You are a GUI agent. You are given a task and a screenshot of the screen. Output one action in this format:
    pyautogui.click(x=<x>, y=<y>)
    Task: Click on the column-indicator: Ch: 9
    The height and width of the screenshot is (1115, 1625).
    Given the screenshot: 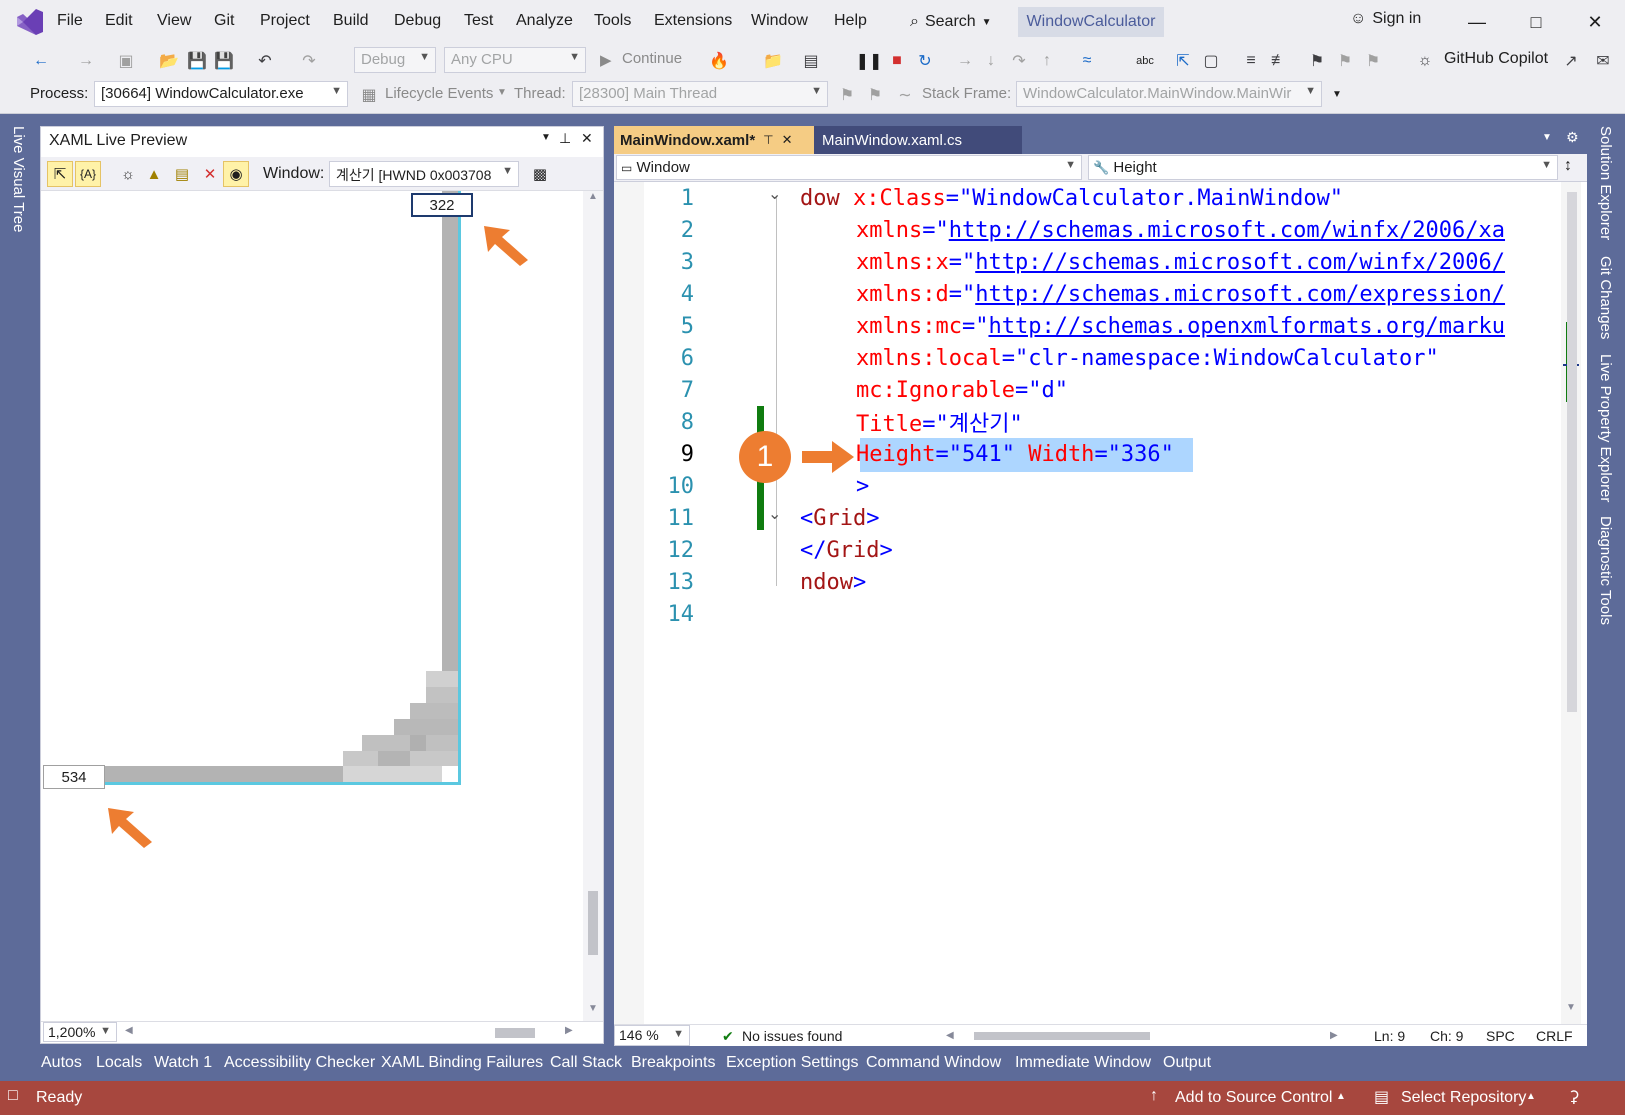 What is the action you would take?
    pyautogui.click(x=1446, y=1036)
    